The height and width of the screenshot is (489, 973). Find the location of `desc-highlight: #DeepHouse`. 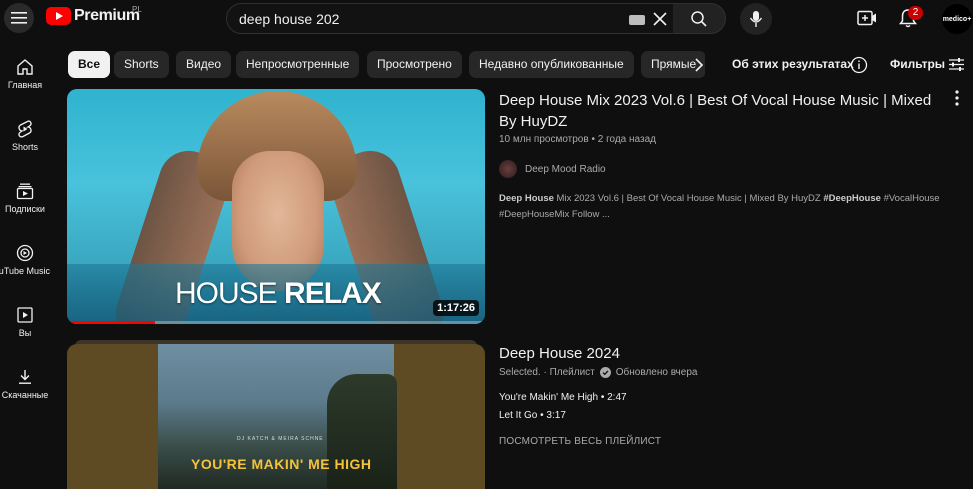

desc-highlight: #DeepHouse is located at coordinates (852, 198).